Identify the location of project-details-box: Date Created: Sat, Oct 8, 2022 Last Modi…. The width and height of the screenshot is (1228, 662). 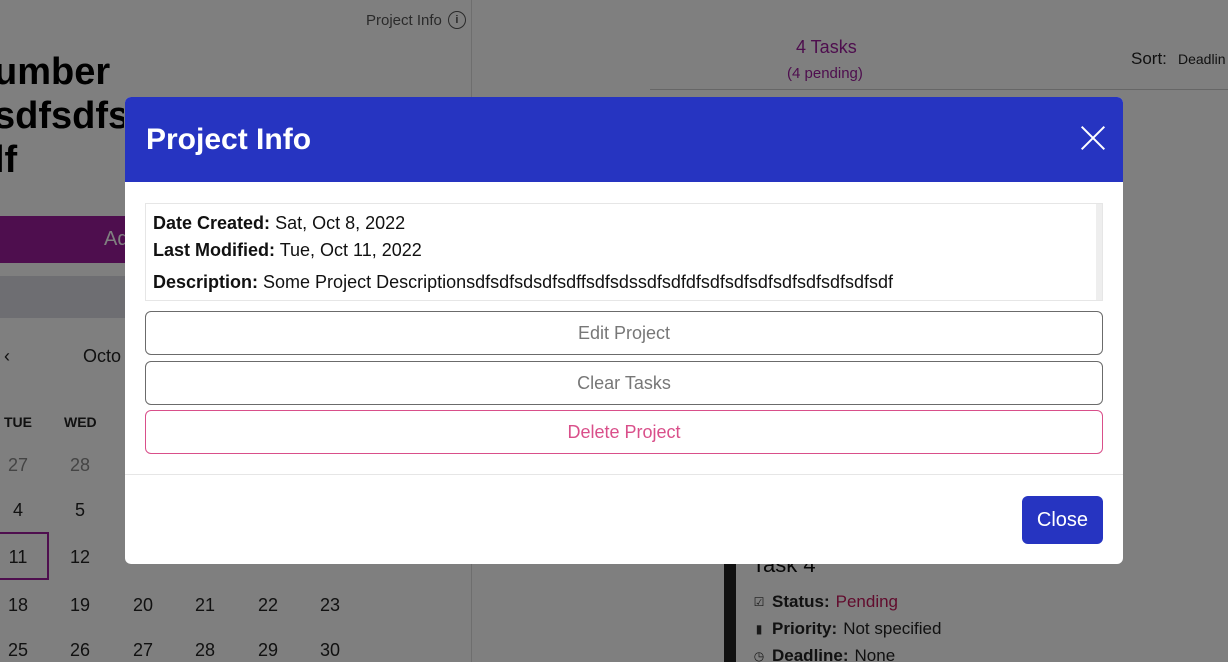
(624, 252).